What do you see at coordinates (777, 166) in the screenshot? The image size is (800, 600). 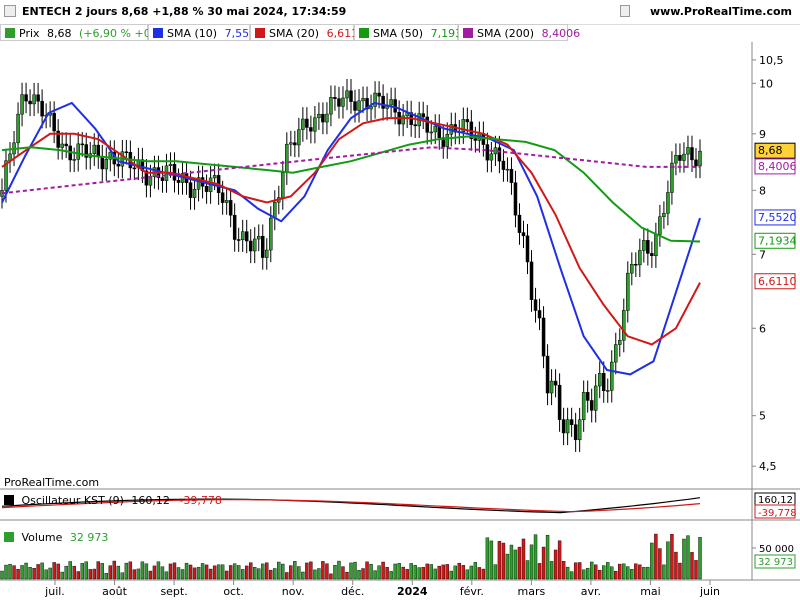 I see `value-tag-label: 8,4006` at bounding box center [777, 166].